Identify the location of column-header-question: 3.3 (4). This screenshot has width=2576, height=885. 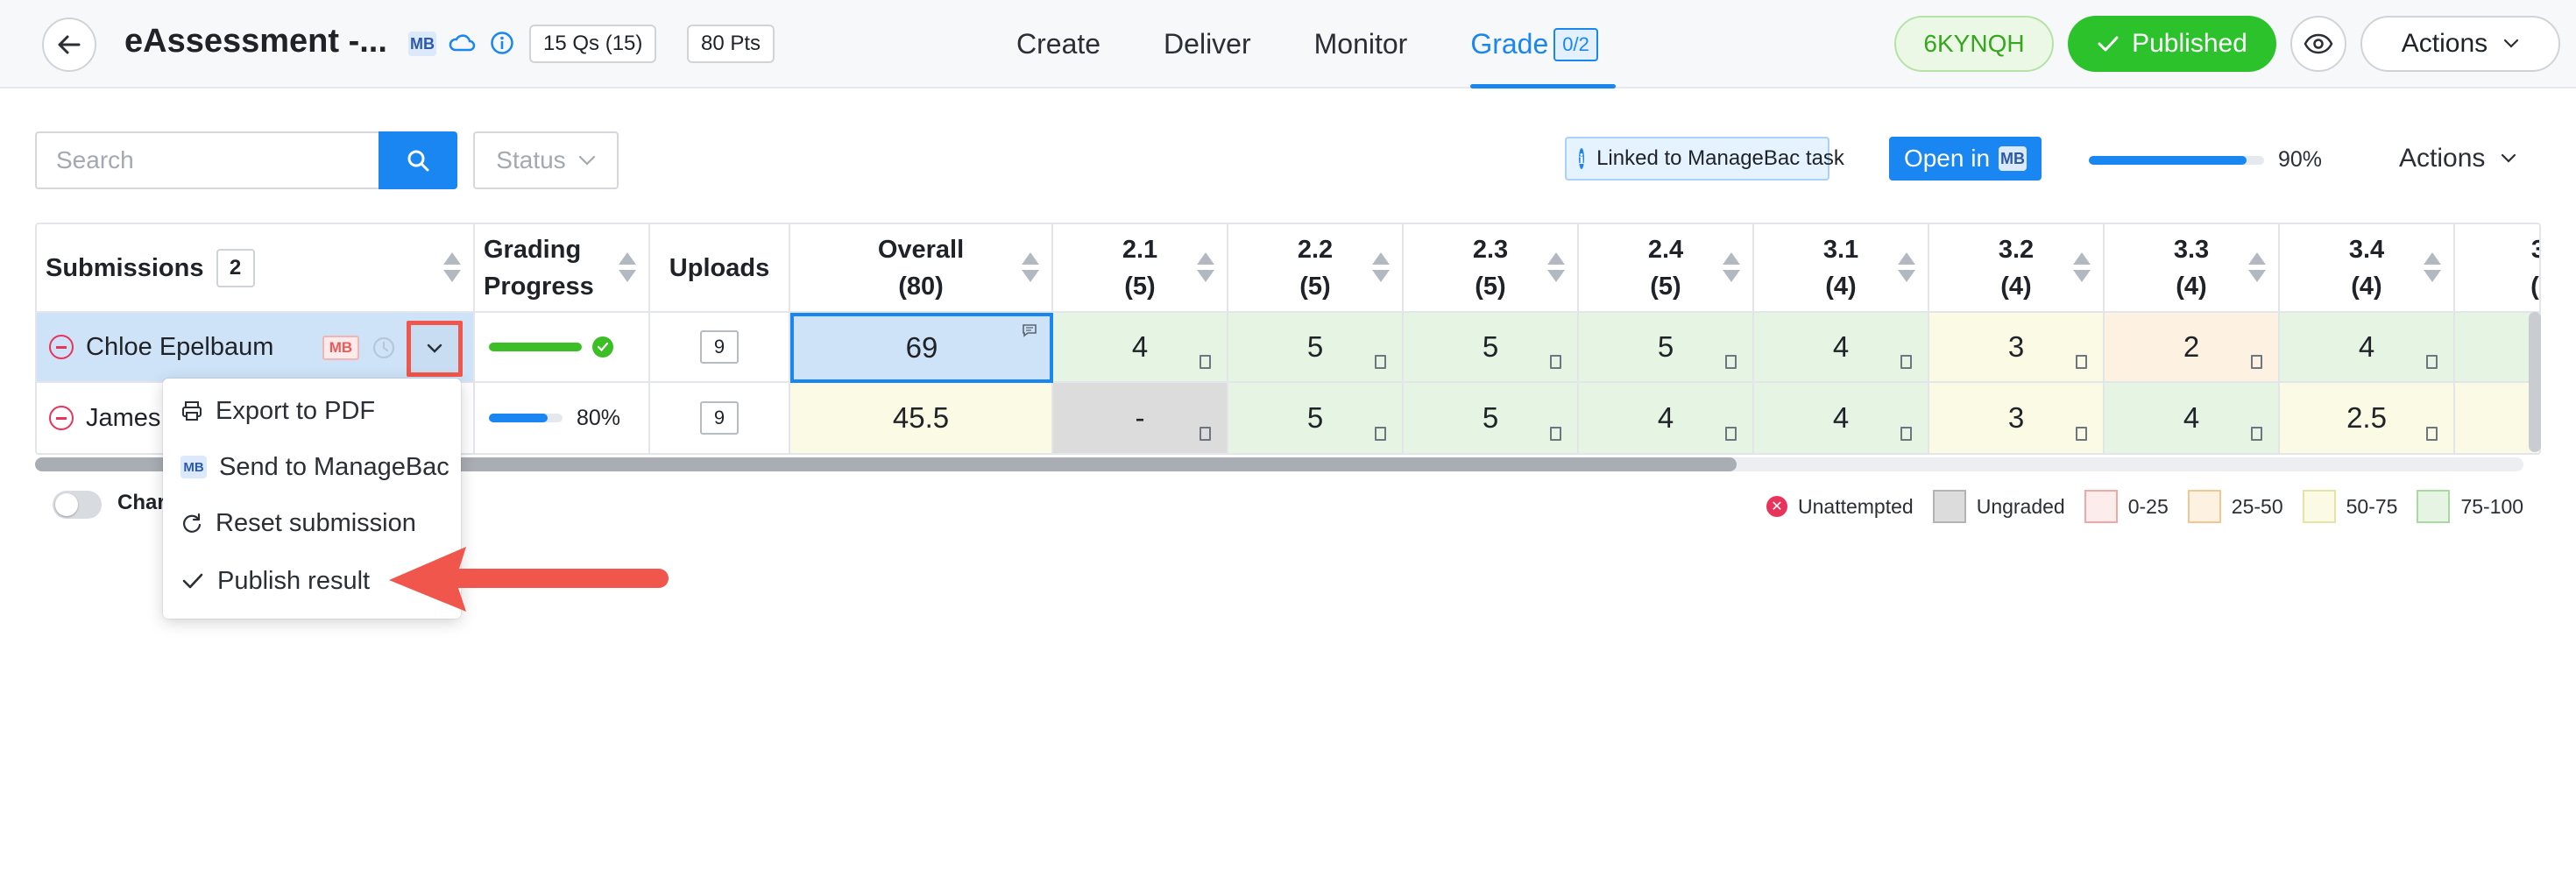
(2192, 268).